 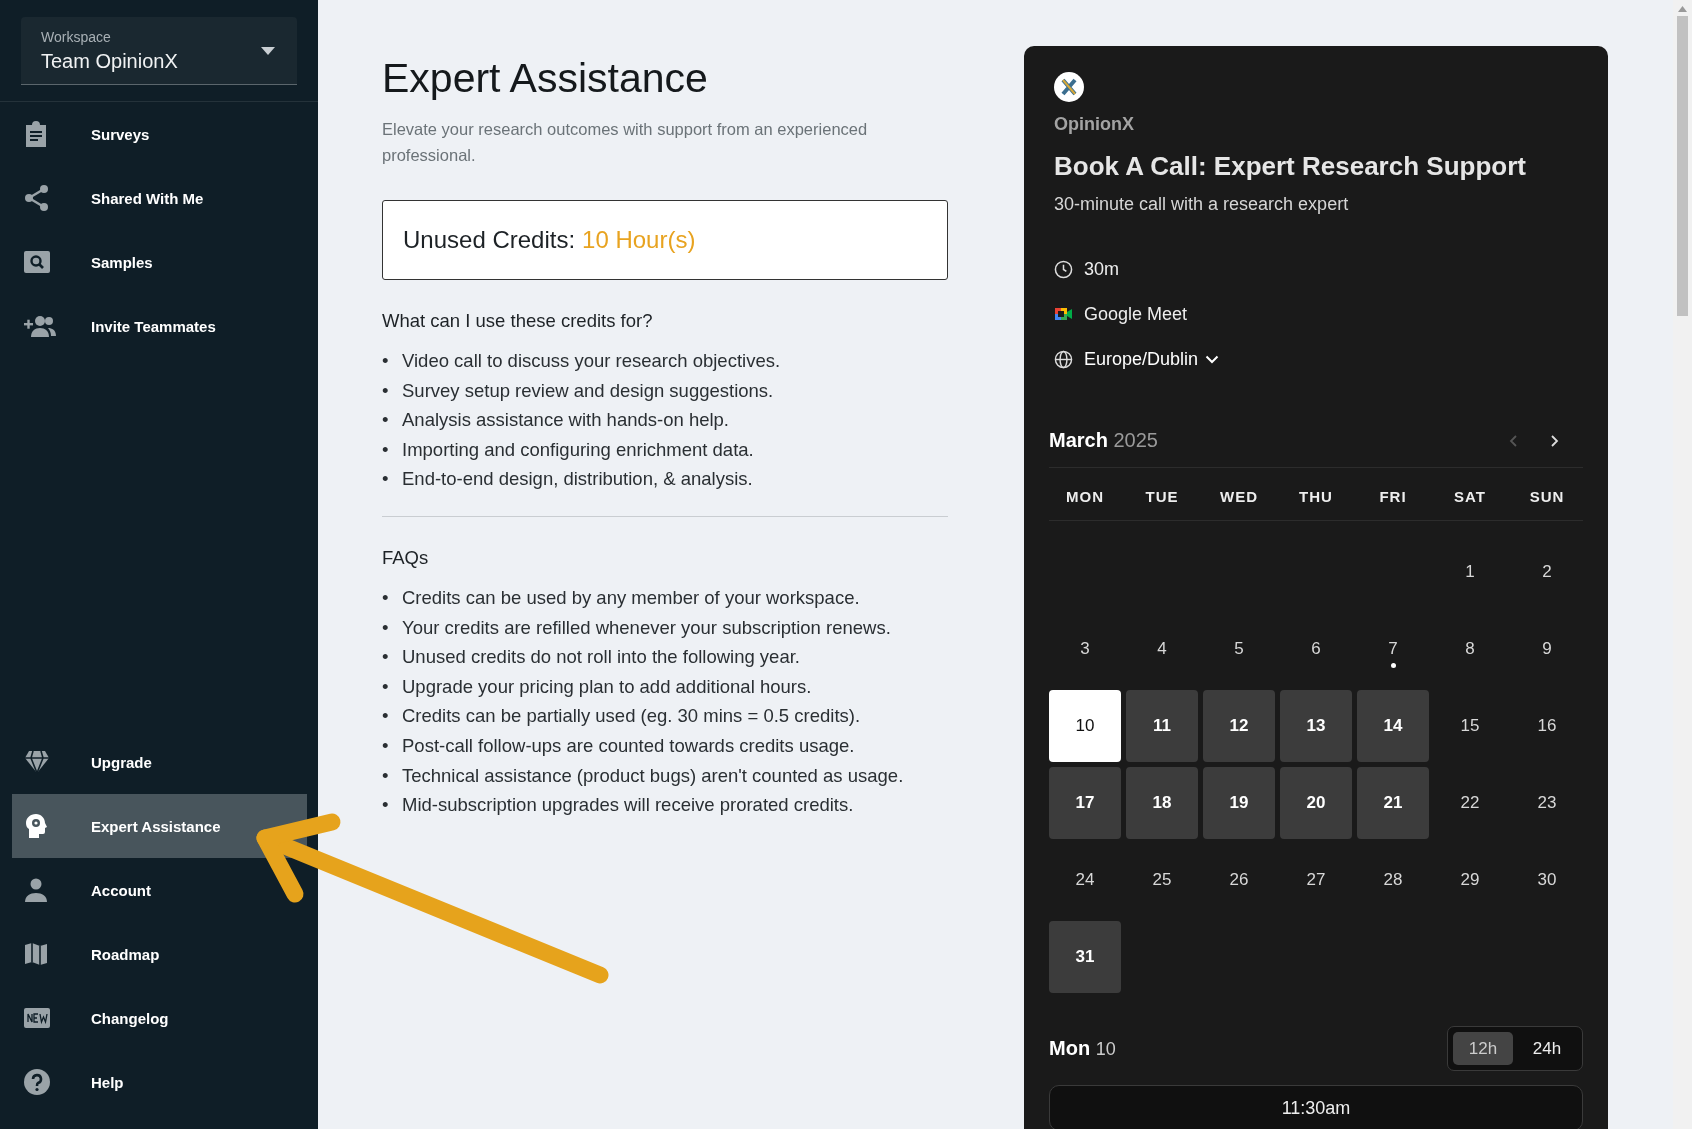 I want to click on event-description: 30-minute call with a research expert, so click(x=1202, y=204).